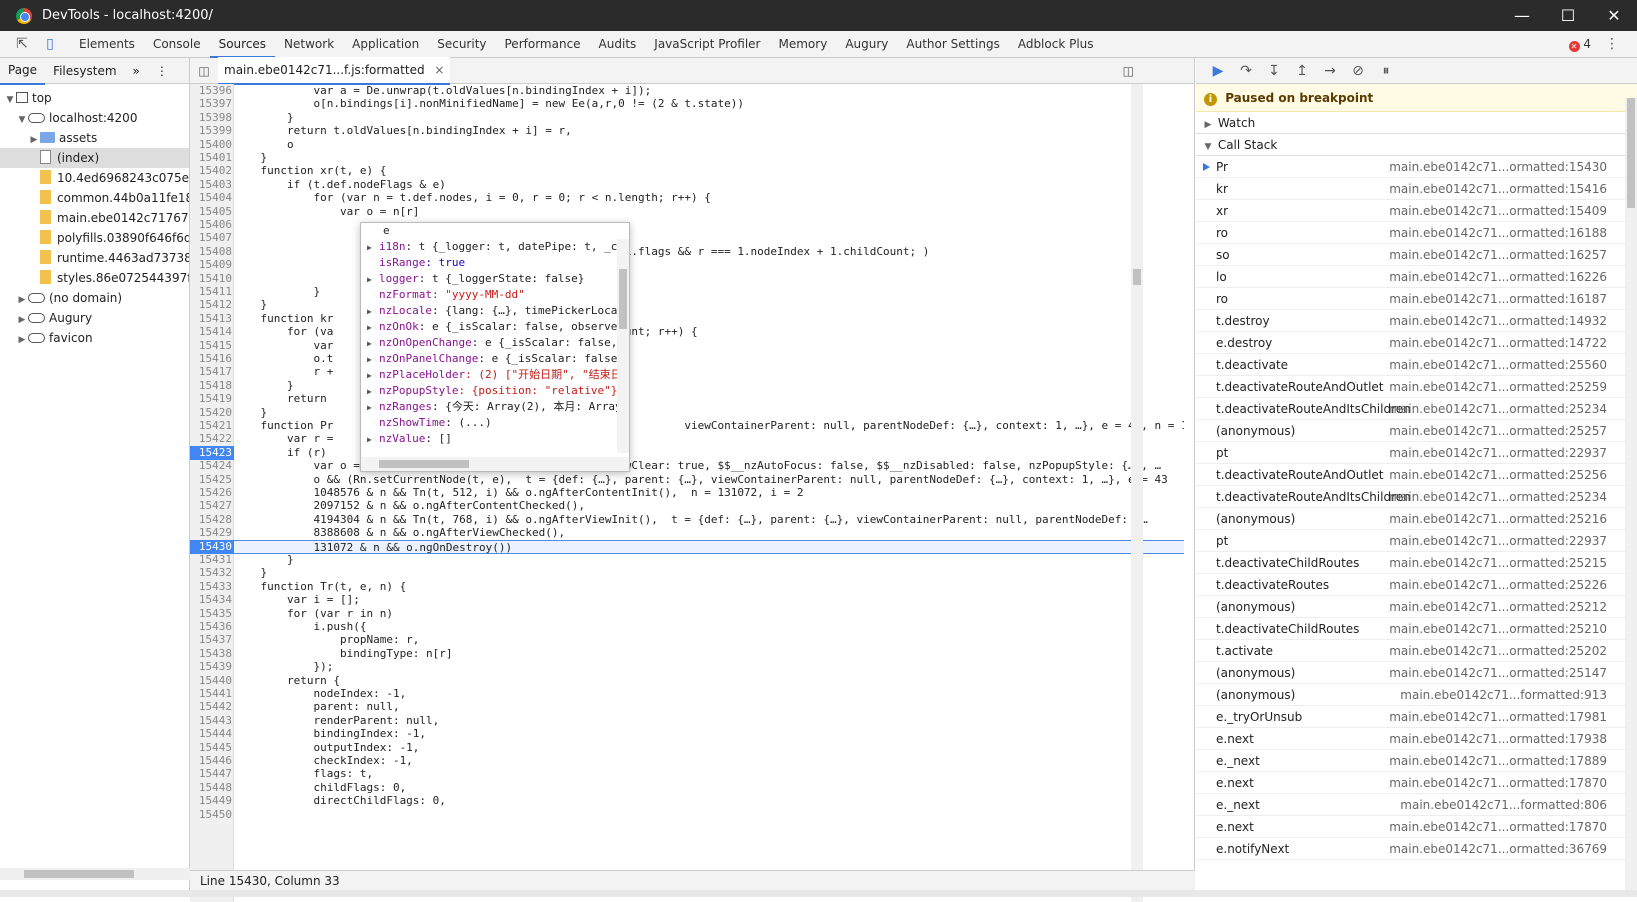 The width and height of the screenshot is (1637, 902). Describe the element at coordinates (1498, 849) in the screenshot. I see `frame-location: main.ebe0142c71...ormatted:36769` at that location.